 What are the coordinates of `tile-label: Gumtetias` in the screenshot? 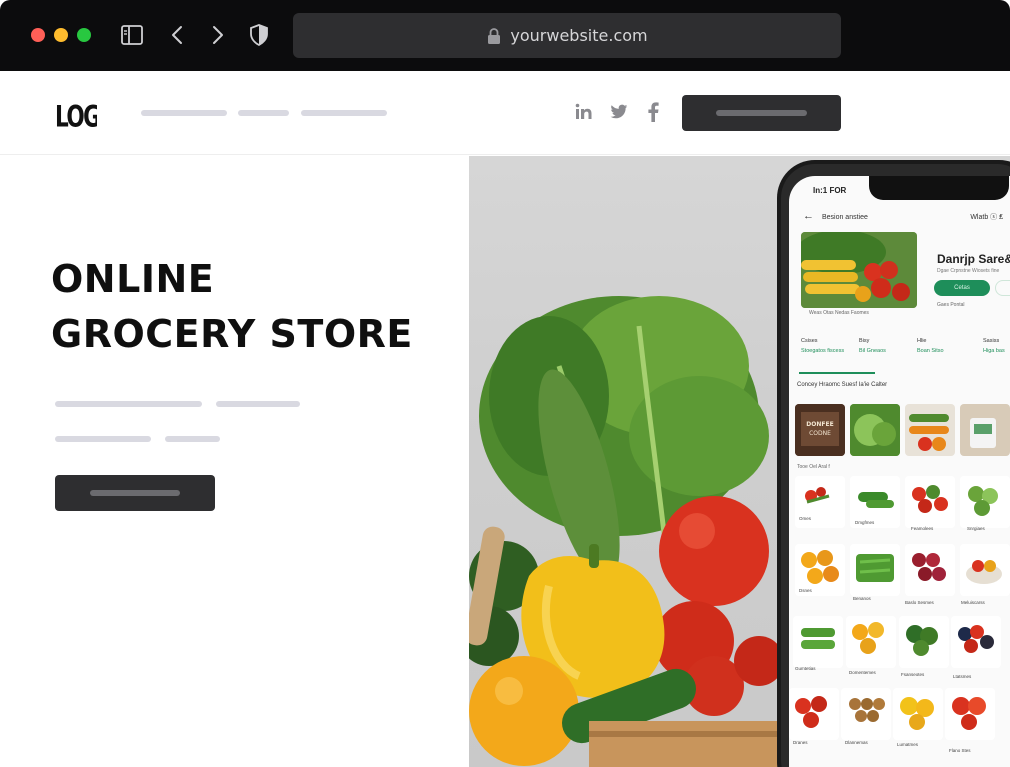 It's located at (805, 668).